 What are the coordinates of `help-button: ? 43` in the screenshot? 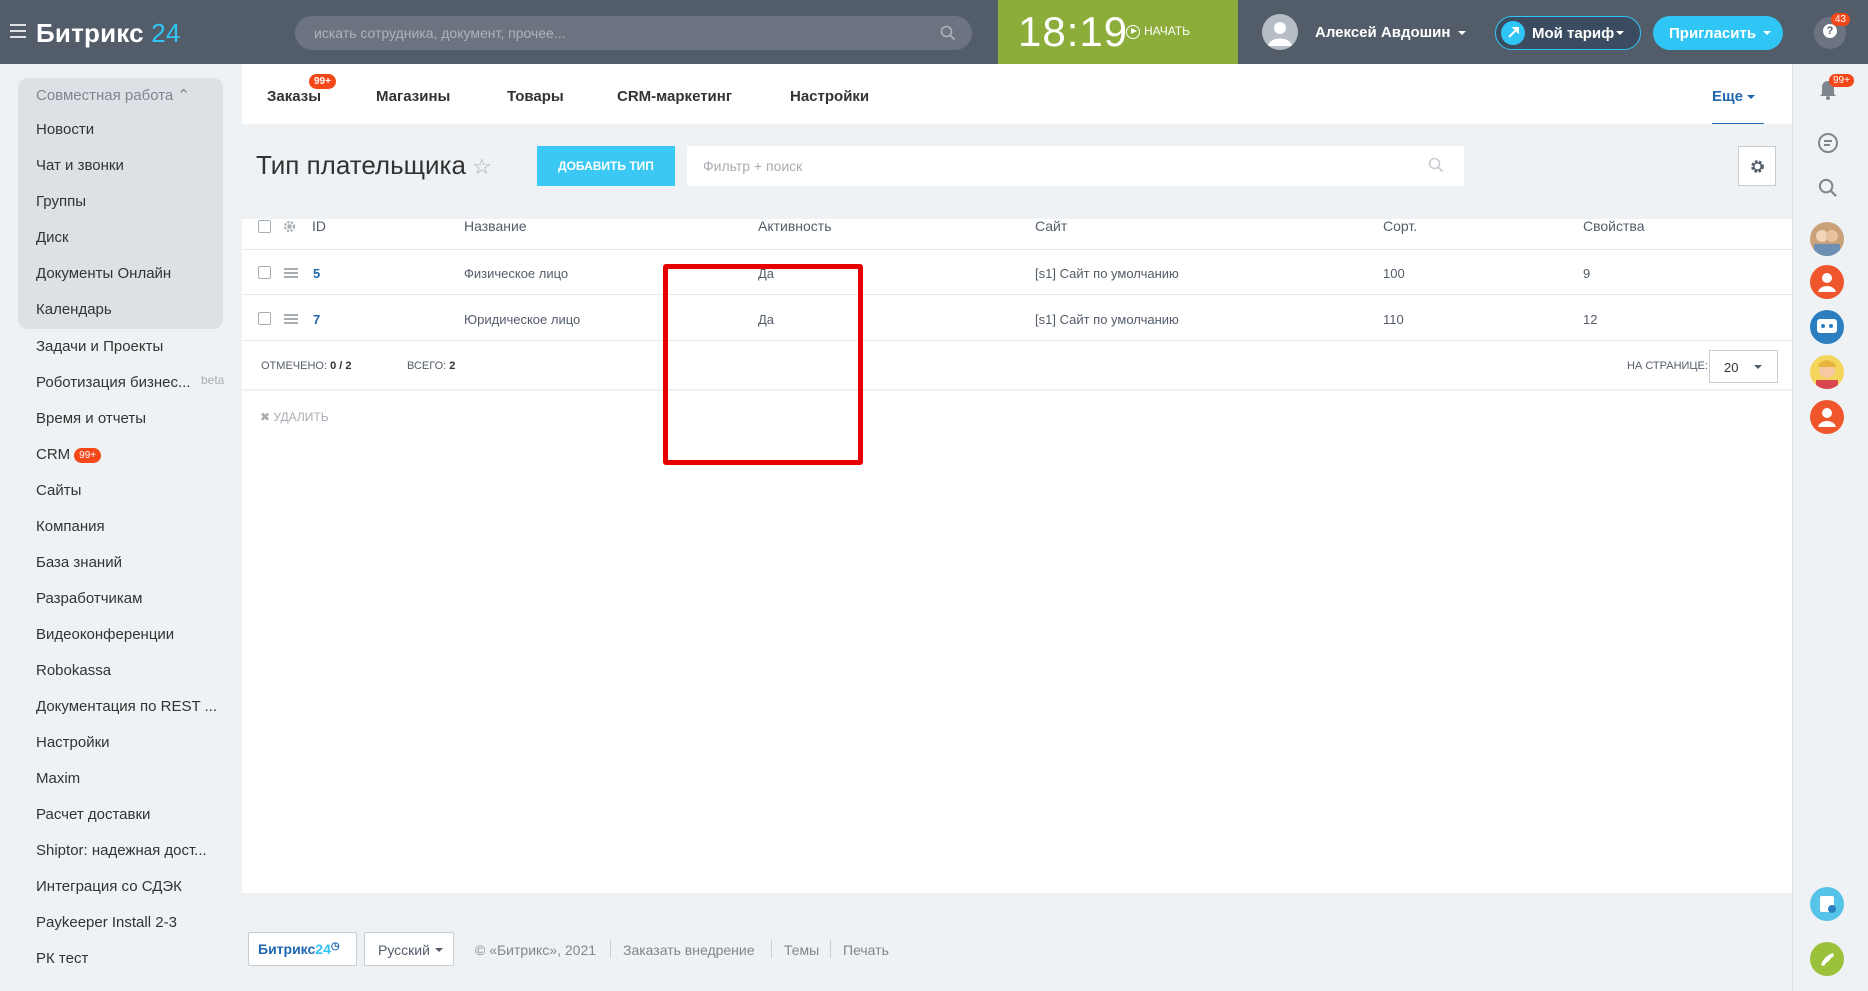 It's located at (1832, 31).